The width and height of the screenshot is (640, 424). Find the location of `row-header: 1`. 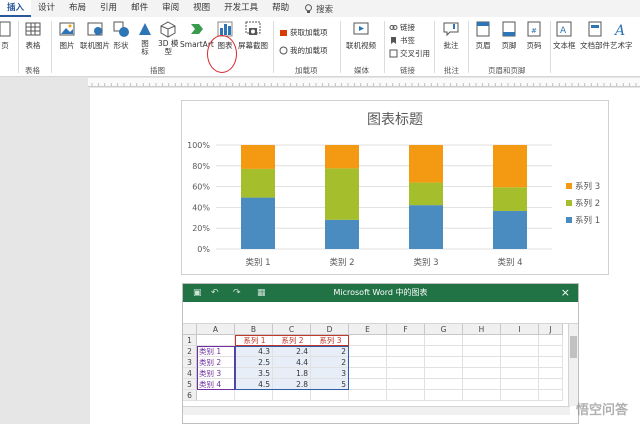

row-header: 1 is located at coordinates (190, 340).